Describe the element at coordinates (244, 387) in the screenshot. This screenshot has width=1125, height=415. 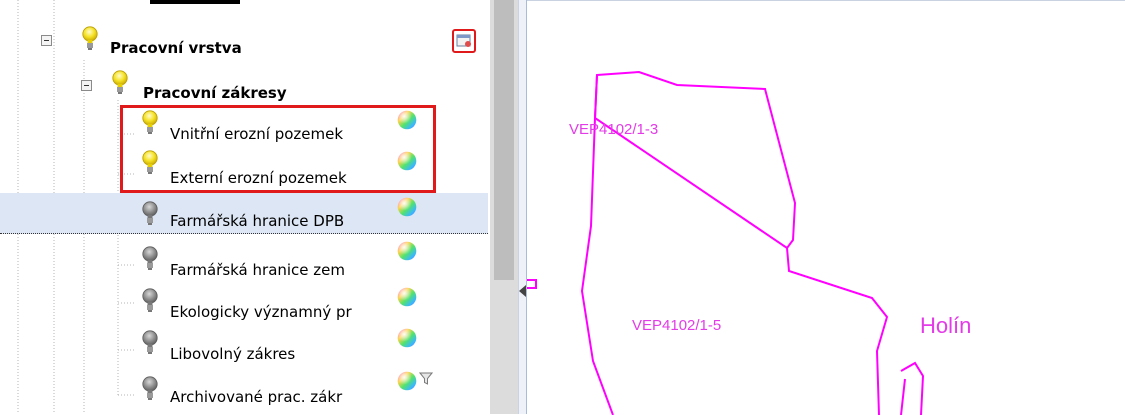
I see `layer-row-archivovane-prac-zakr: Archivované prac. zákr` at that location.